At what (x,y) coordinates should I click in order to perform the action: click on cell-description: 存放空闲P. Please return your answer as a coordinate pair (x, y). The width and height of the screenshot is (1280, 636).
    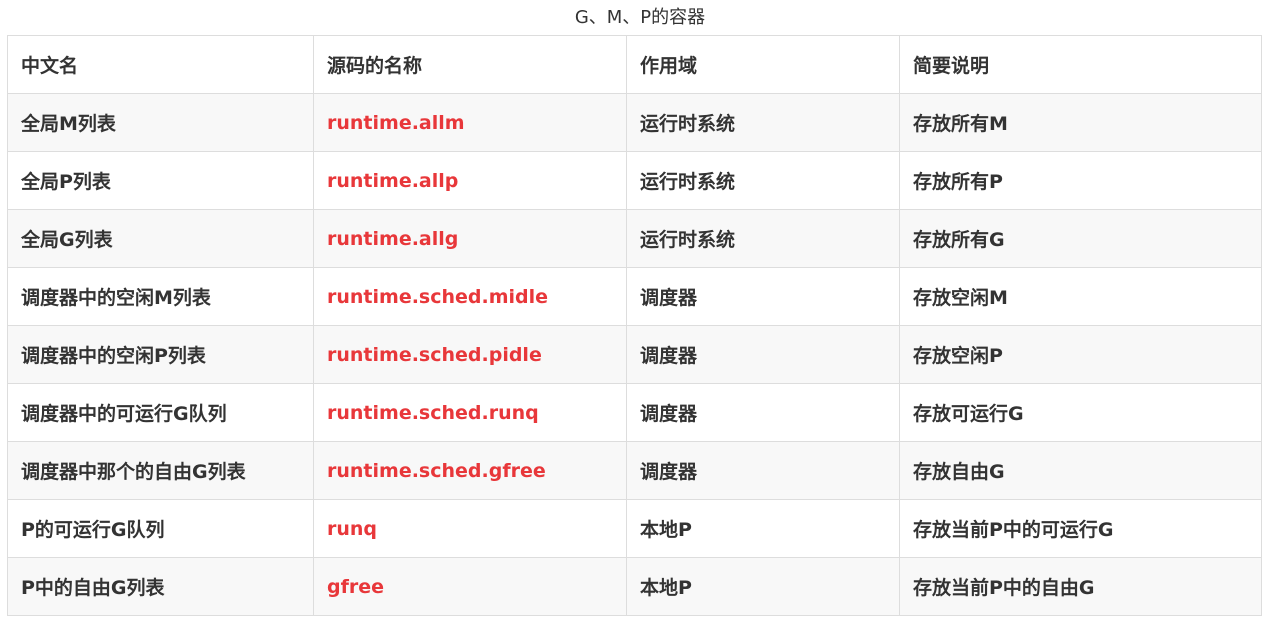
    Looking at the image, I should click on (1080, 354).